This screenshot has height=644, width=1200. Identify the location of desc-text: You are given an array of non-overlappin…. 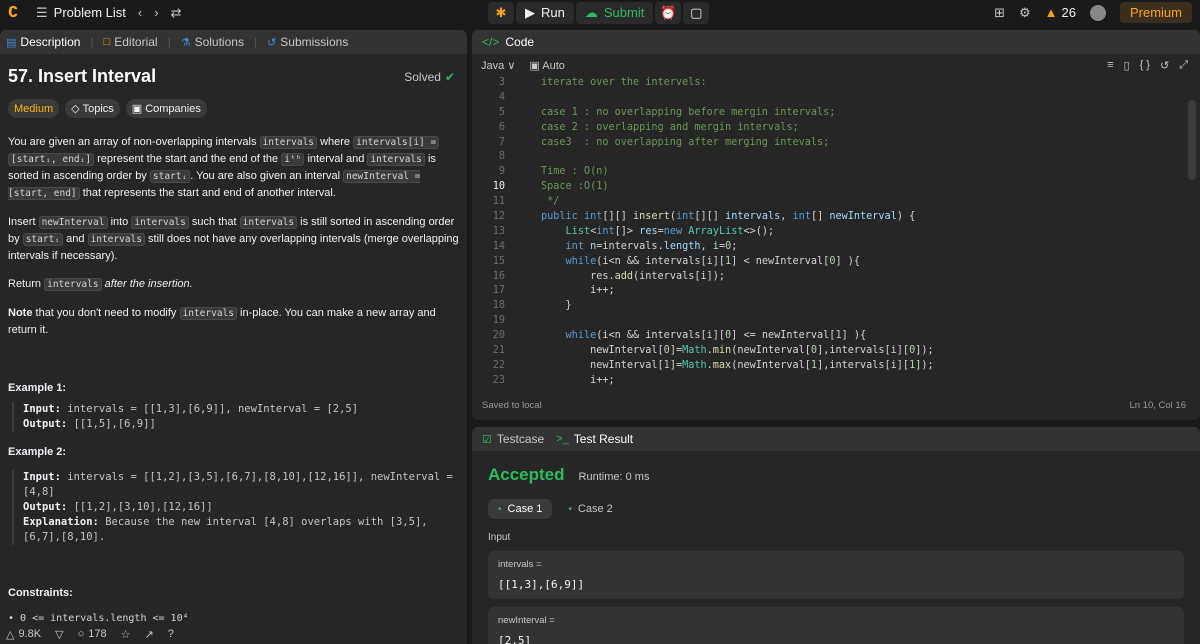
(132, 142).